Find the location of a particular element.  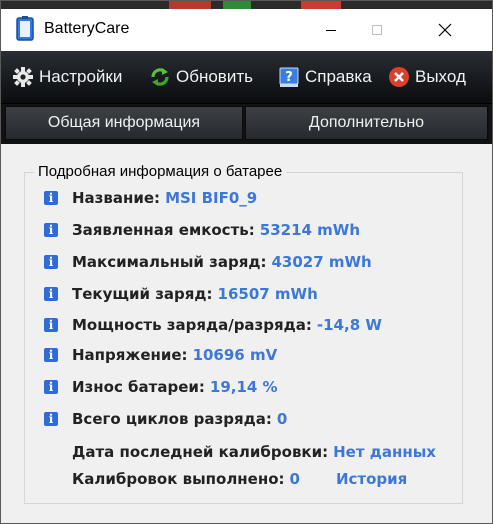

info-row-value: 53214 mWh is located at coordinates (310, 230).